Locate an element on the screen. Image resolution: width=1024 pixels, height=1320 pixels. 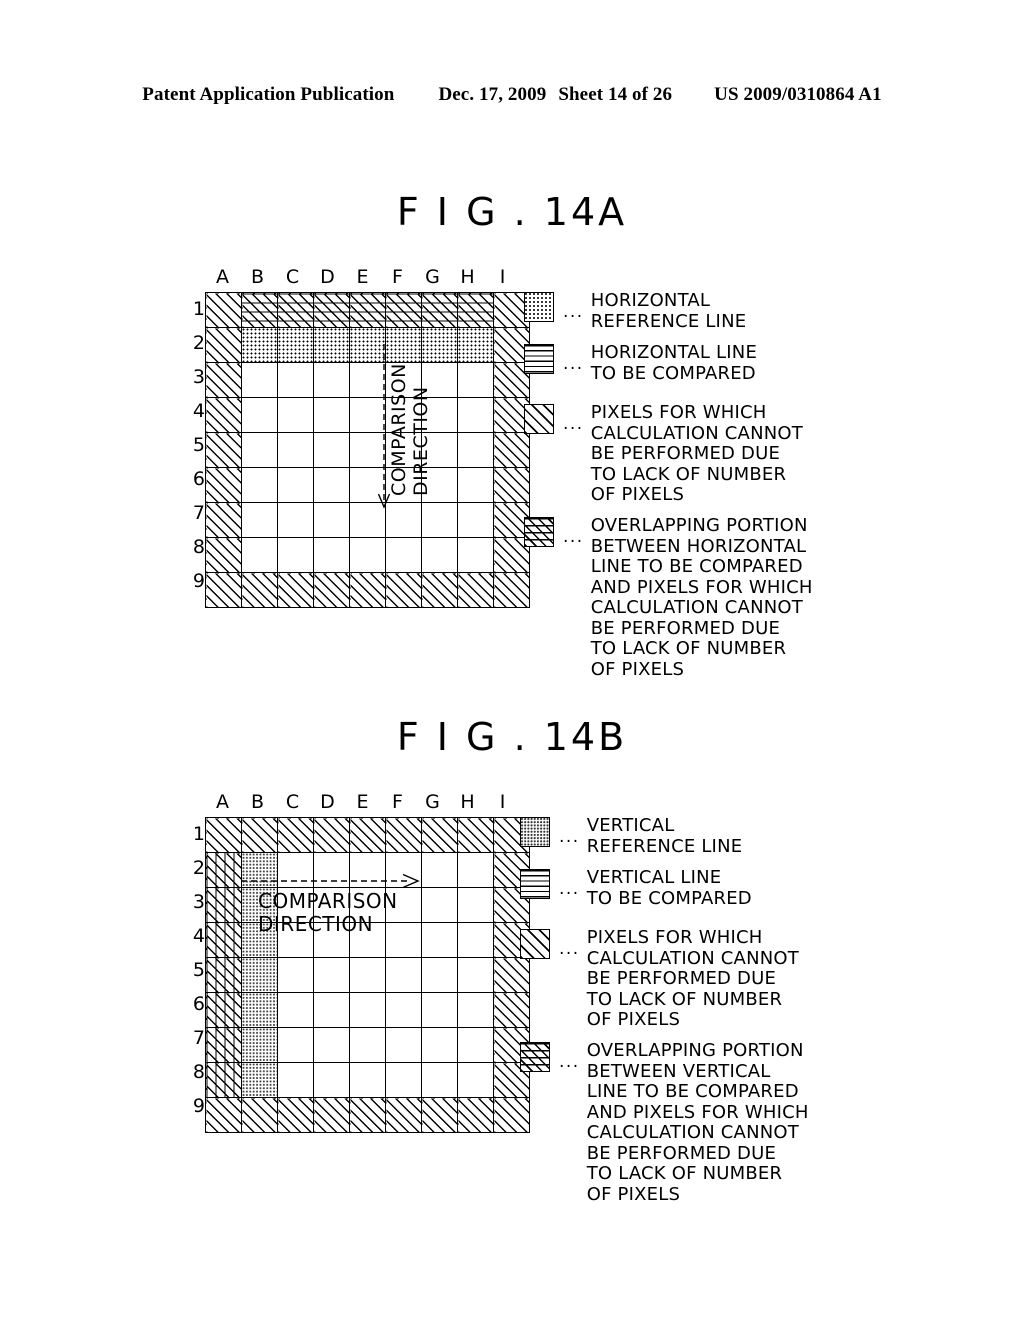
grid-cell-E5 is located at coordinates (367, 975).